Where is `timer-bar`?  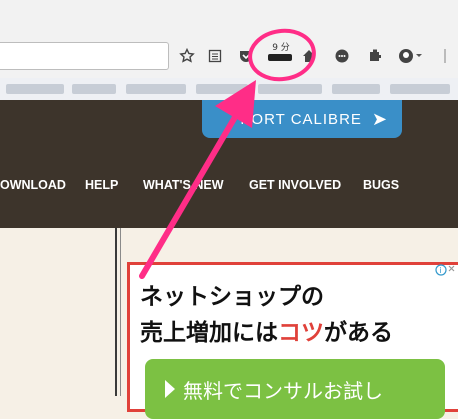
timer-bar is located at coordinates (280, 57).